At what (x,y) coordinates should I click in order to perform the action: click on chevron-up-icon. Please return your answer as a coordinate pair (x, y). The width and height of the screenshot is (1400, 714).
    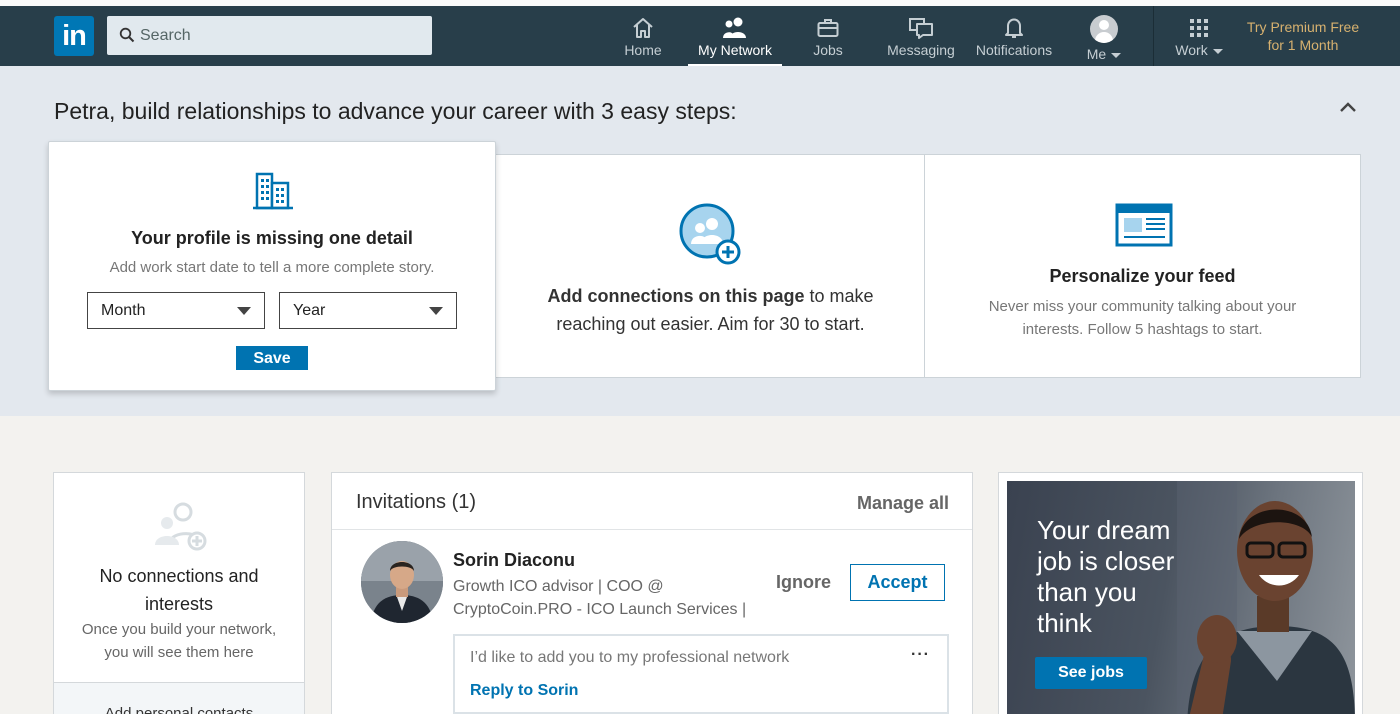
    Looking at the image, I should click on (1348, 107).